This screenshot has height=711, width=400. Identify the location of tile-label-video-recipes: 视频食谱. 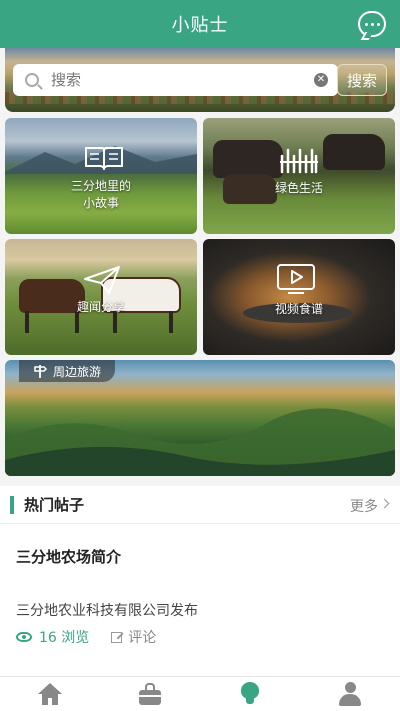
(298, 309).